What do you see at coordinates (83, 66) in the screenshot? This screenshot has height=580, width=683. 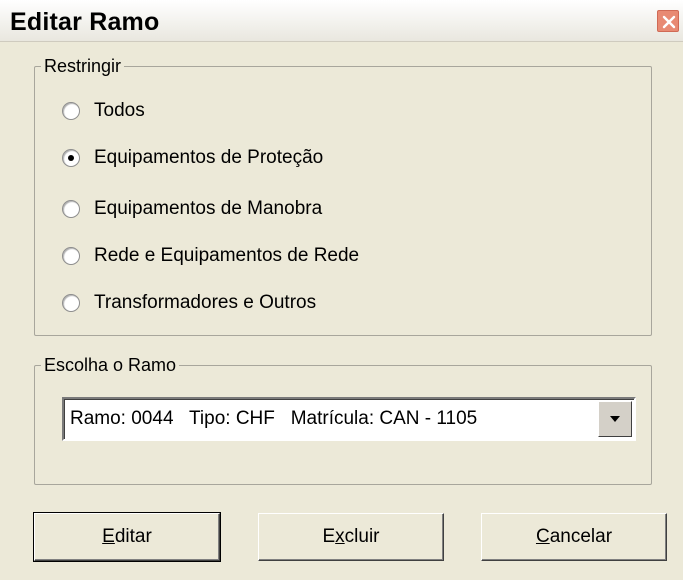 I see `restrict-legend: Restringir` at bounding box center [83, 66].